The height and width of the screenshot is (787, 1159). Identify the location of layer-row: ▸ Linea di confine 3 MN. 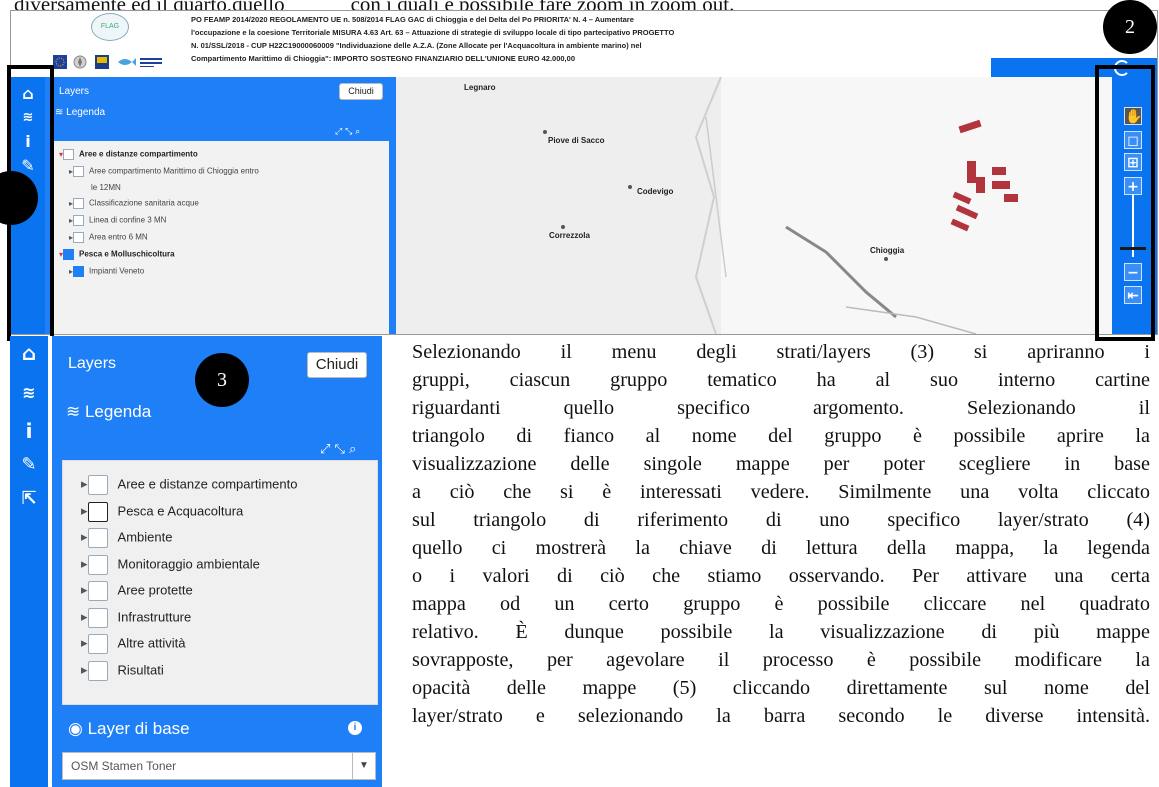
(117, 220).